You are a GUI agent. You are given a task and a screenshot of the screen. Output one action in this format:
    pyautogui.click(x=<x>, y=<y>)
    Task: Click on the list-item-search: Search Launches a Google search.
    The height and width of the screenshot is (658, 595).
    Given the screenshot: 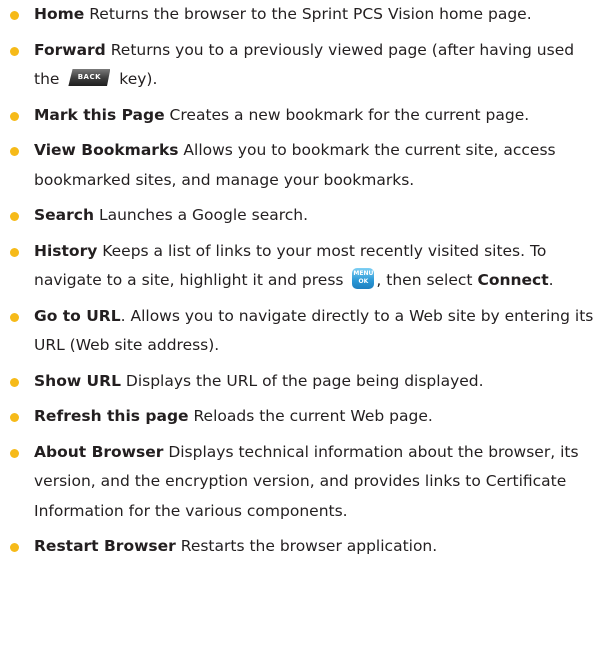 What is the action you would take?
    pyautogui.click(x=297, y=216)
    